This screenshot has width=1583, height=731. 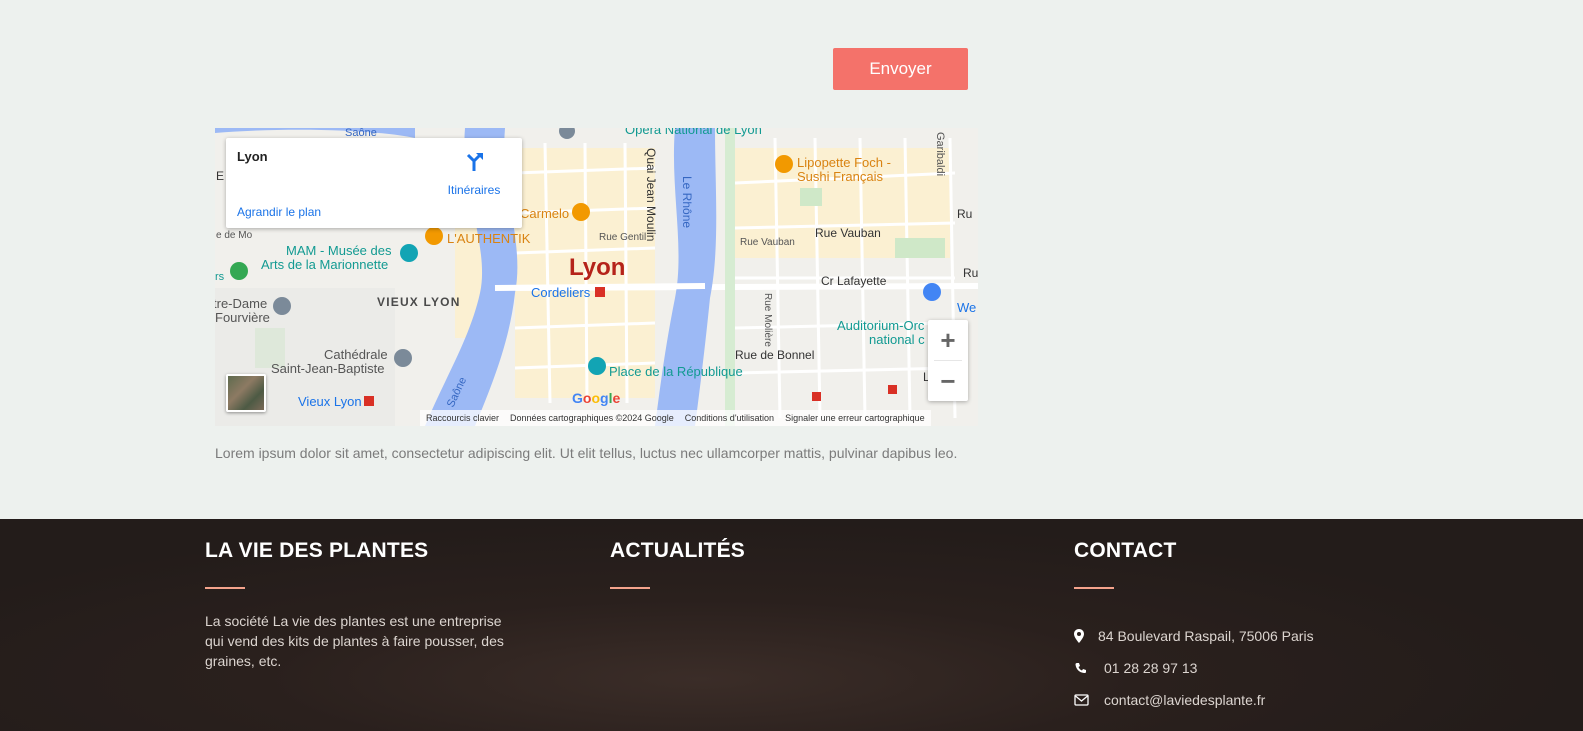 What do you see at coordinates (356, 354) in the screenshot?
I see `map-label-cathedrale: Cathédrale` at bounding box center [356, 354].